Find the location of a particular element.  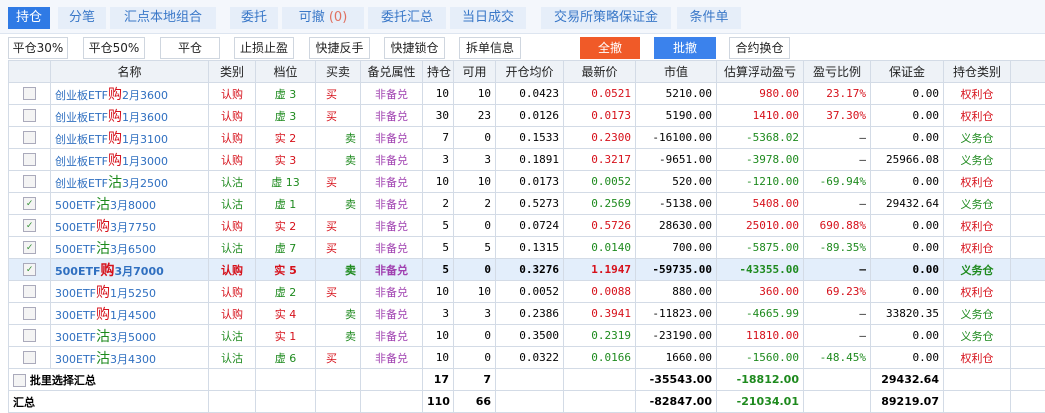

name-prefix: 500ETF is located at coordinates (75, 249).